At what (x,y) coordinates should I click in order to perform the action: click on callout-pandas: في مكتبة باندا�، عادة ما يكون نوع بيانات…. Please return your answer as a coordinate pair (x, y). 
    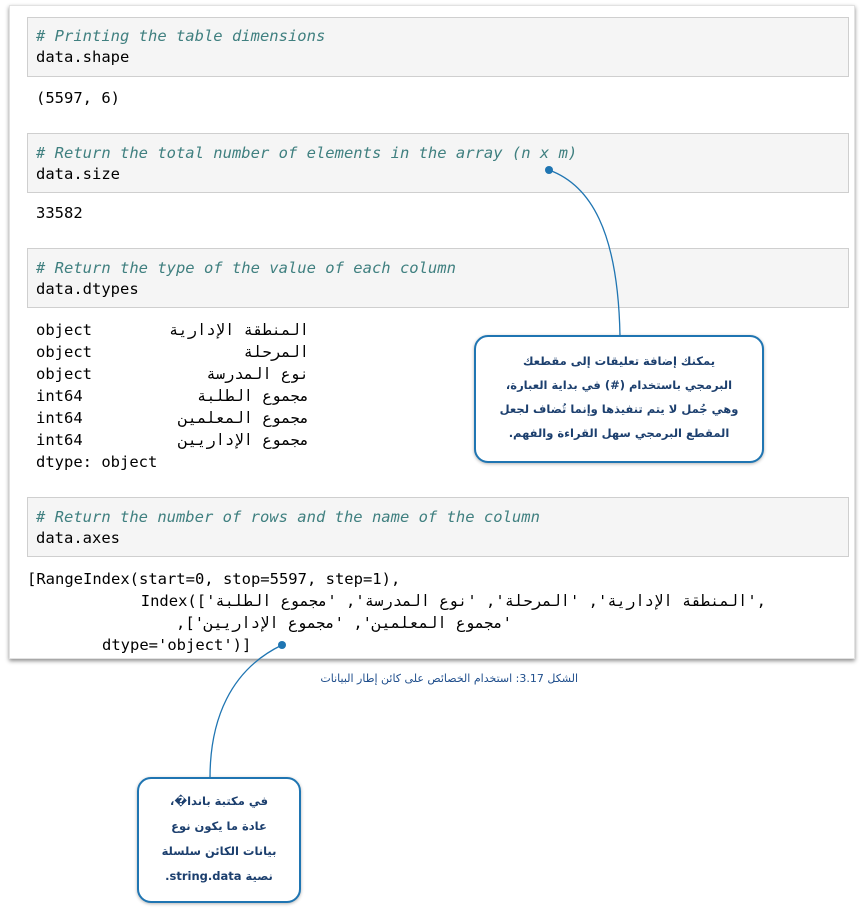
    Looking at the image, I should click on (219, 840).